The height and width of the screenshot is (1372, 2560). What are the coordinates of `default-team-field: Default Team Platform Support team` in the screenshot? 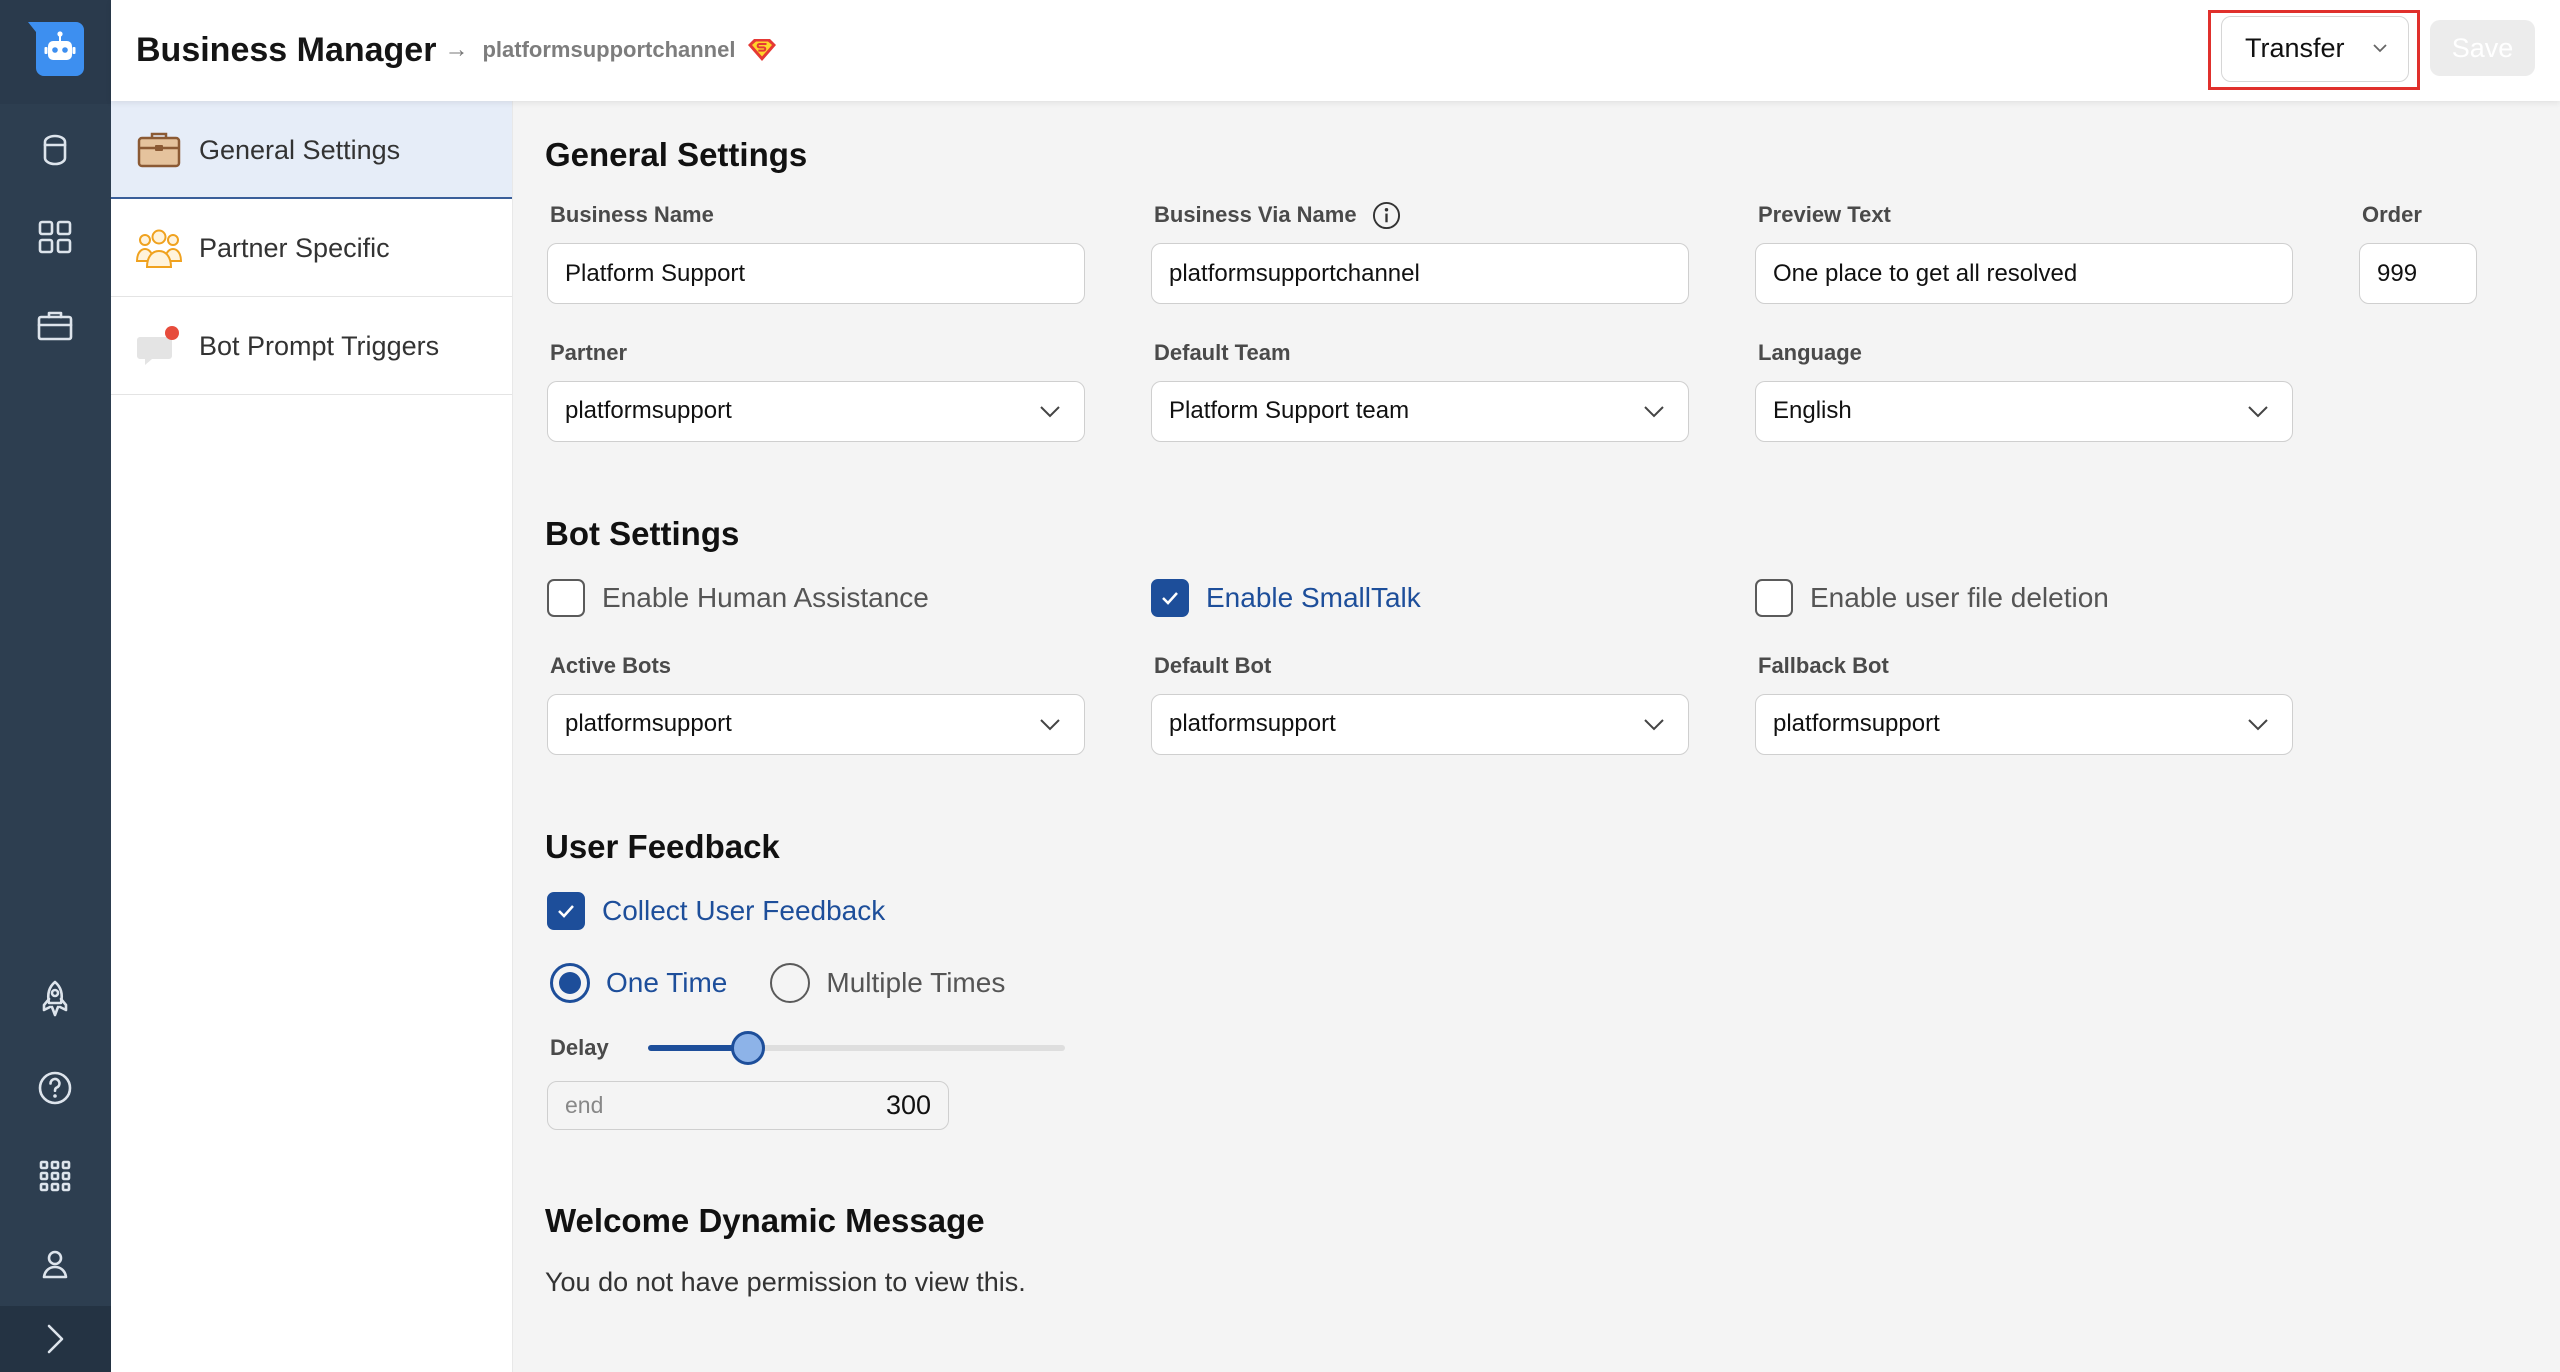 It's located at (1420, 390).